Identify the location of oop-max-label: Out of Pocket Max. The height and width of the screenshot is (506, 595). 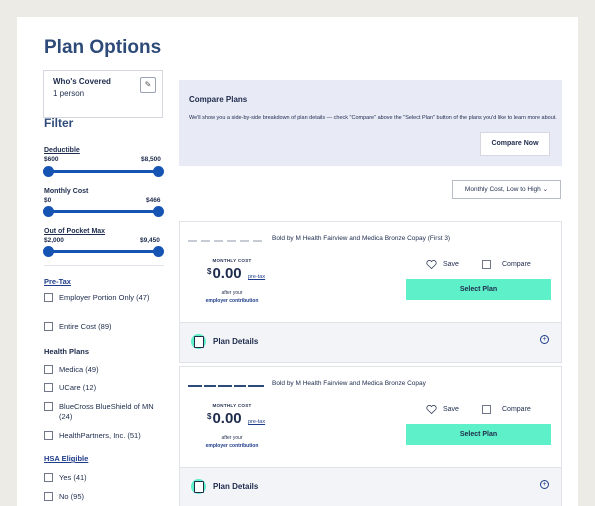
(74, 231).